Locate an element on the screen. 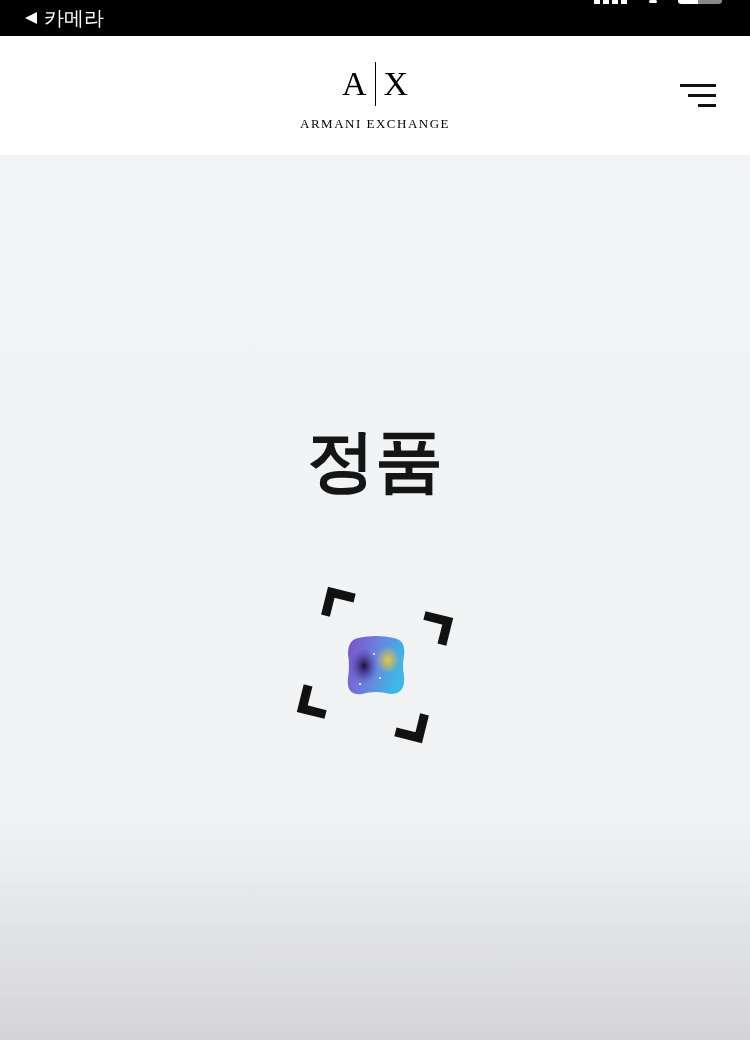 The width and height of the screenshot is (750, 1040). signal-icon is located at coordinates (612, 2).